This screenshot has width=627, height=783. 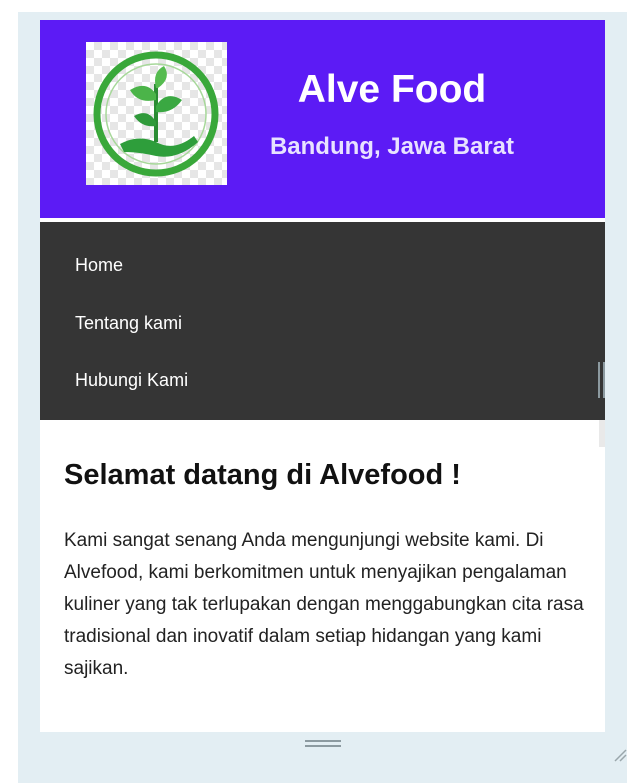 What do you see at coordinates (156, 113) in the screenshot?
I see `plant-hand-logo-icon` at bounding box center [156, 113].